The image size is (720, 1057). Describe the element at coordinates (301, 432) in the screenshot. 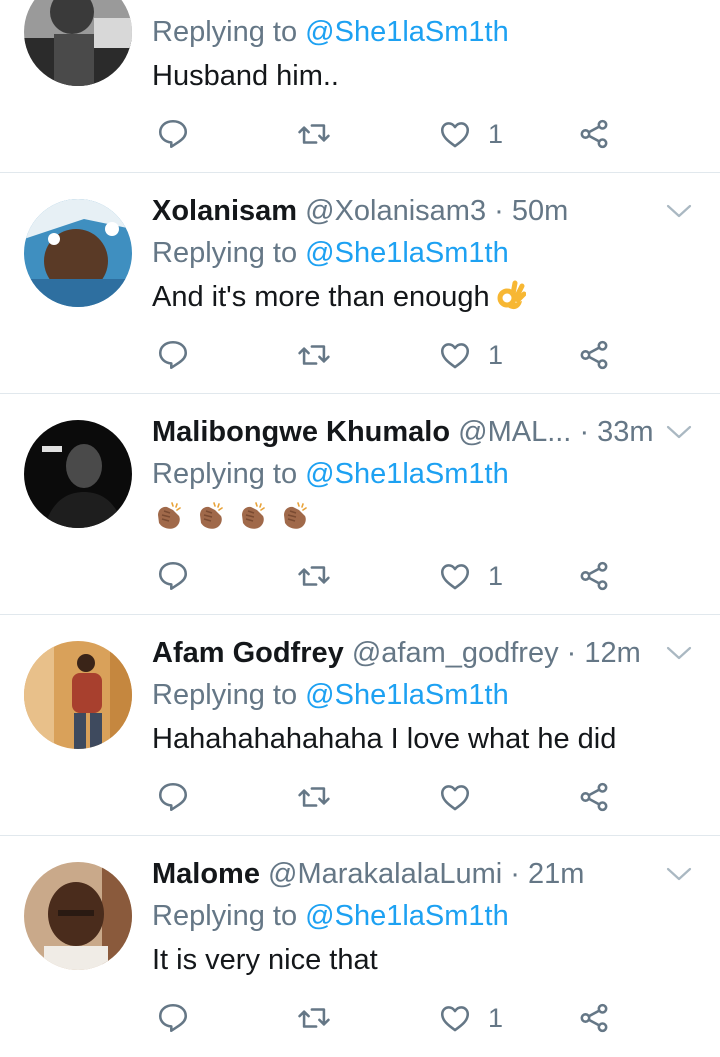

I see `display-name: Malibongwe Khumalo` at that location.